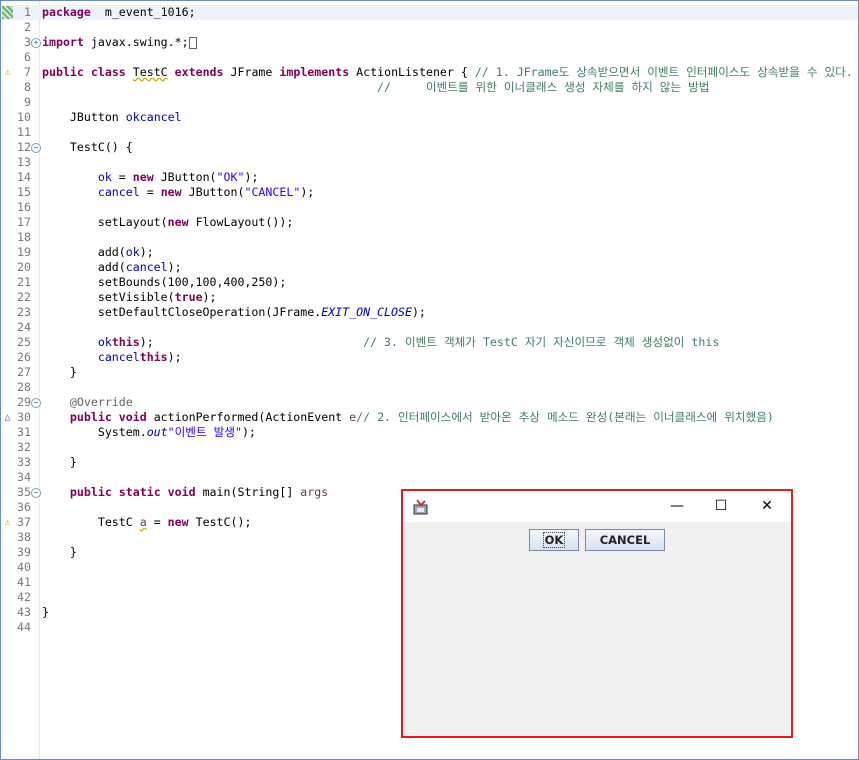 The width and height of the screenshot is (859, 760). I want to click on code-token: new, so click(143, 177).